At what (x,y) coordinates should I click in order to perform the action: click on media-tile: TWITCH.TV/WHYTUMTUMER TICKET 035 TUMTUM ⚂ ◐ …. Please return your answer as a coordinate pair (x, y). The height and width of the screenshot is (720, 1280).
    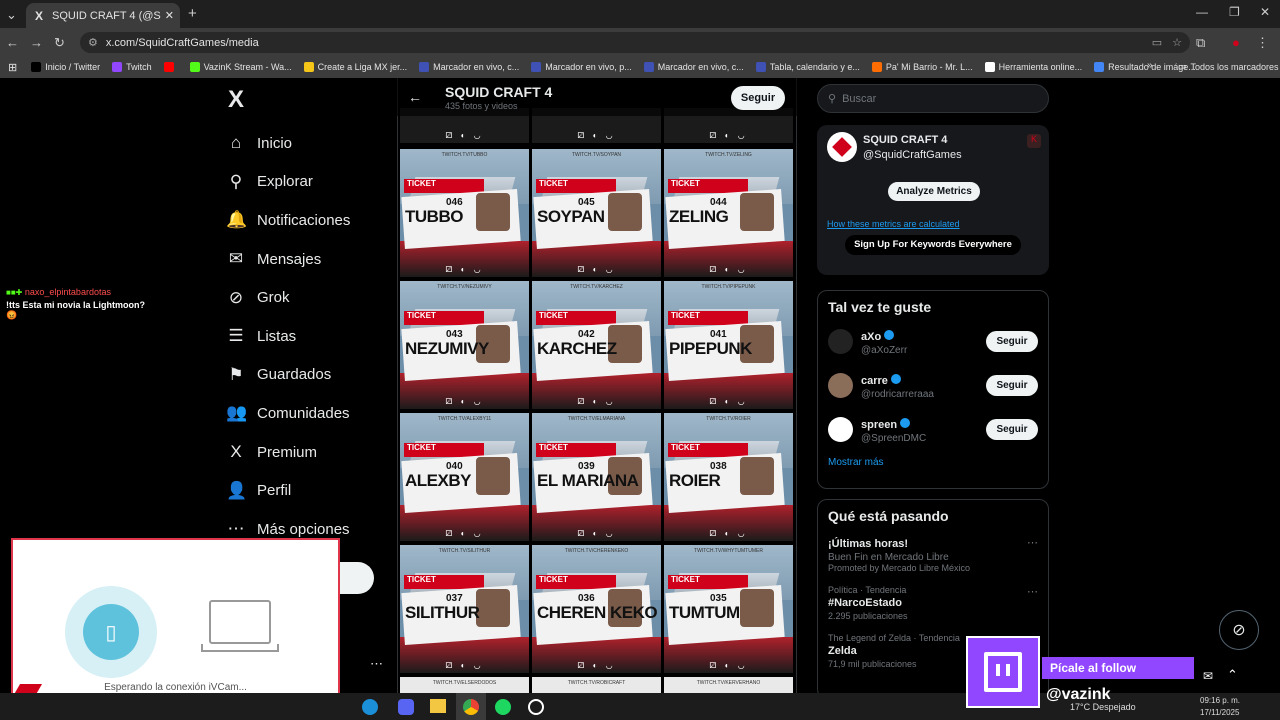
    Looking at the image, I should click on (728, 609).